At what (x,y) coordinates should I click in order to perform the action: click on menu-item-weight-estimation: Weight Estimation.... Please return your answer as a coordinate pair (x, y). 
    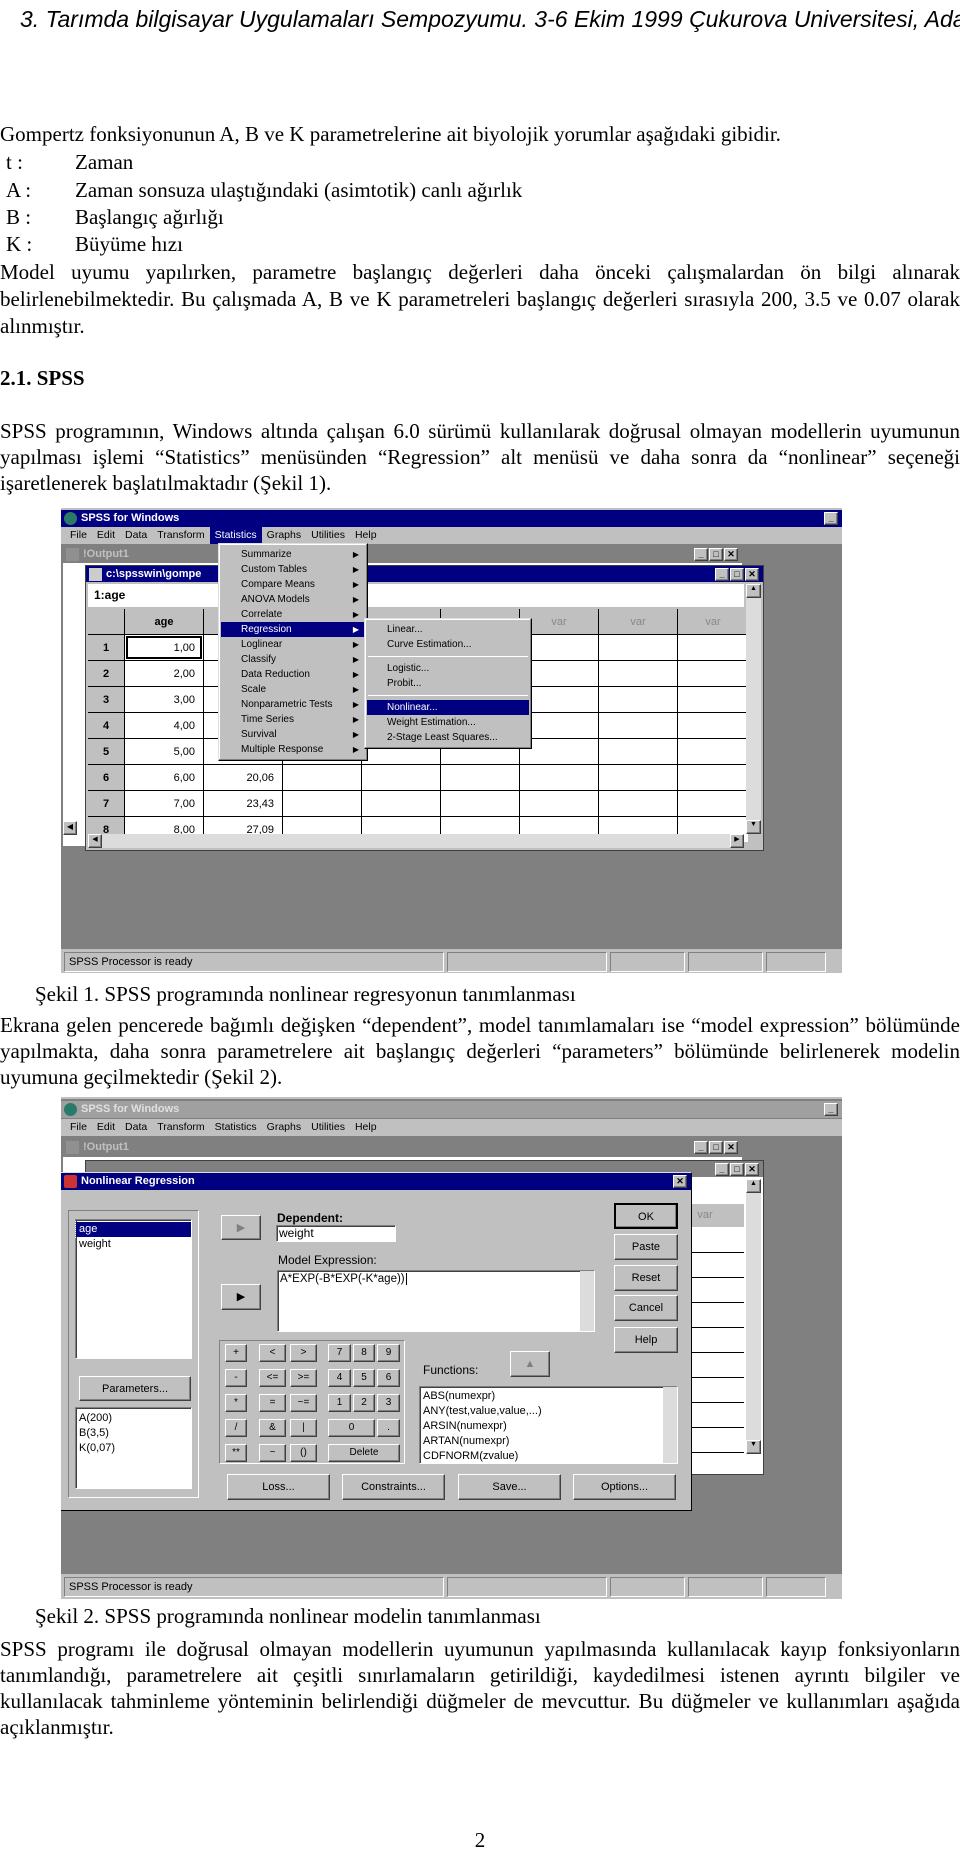
    Looking at the image, I should click on (448, 722).